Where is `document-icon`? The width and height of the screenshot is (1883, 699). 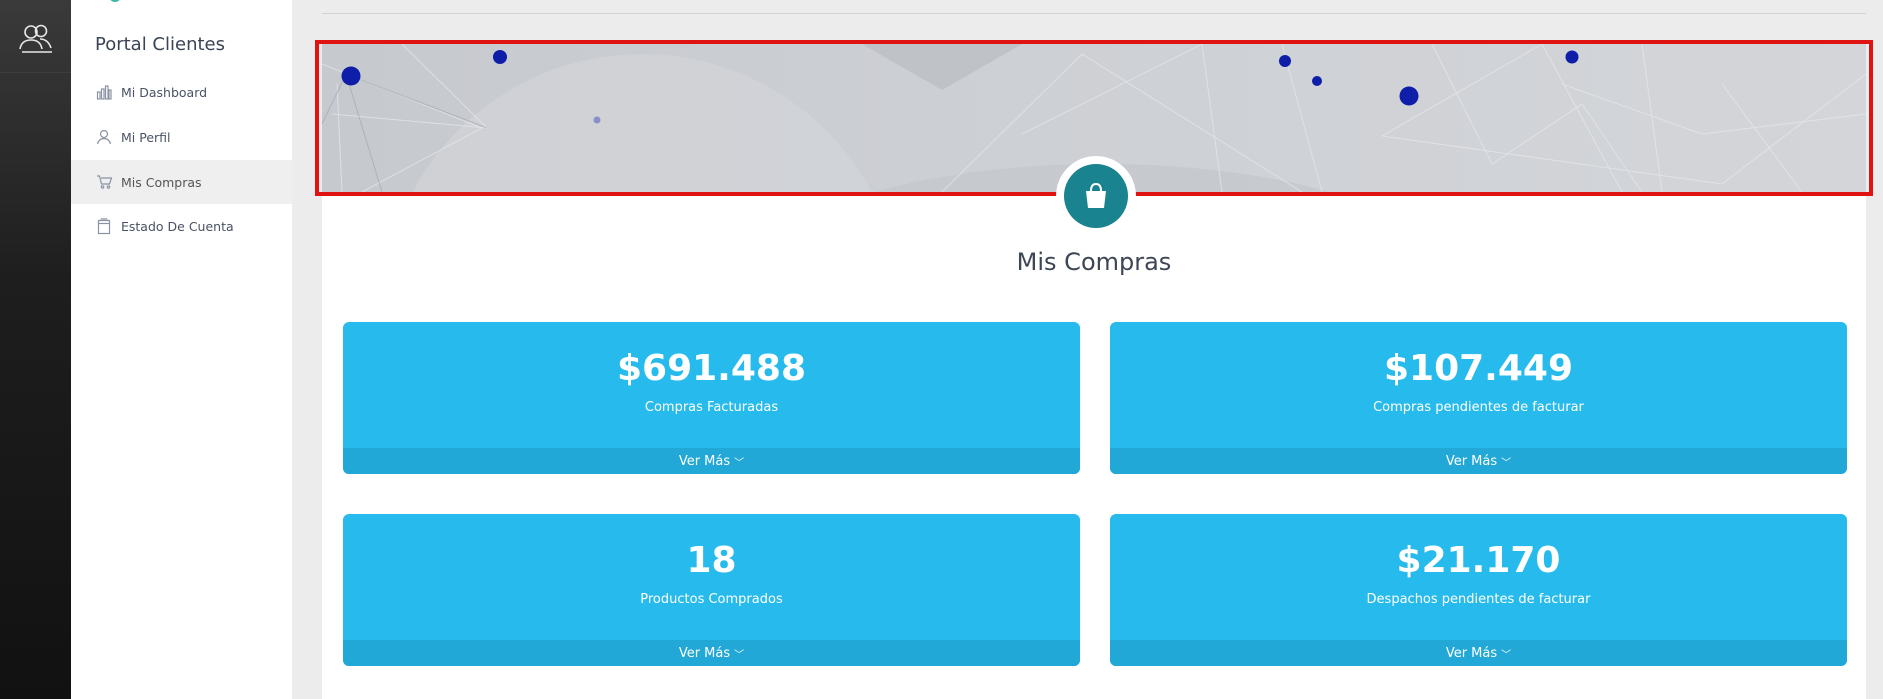
document-icon is located at coordinates (104, 226).